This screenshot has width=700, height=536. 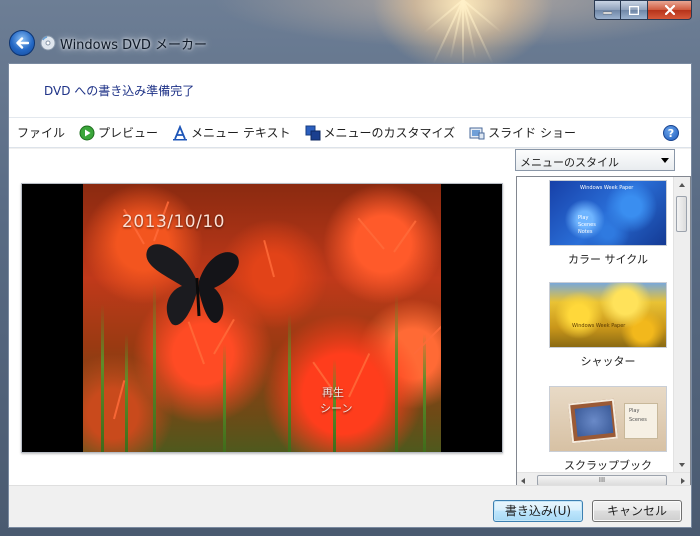 I want to click on maximize-button, so click(x=634, y=10).